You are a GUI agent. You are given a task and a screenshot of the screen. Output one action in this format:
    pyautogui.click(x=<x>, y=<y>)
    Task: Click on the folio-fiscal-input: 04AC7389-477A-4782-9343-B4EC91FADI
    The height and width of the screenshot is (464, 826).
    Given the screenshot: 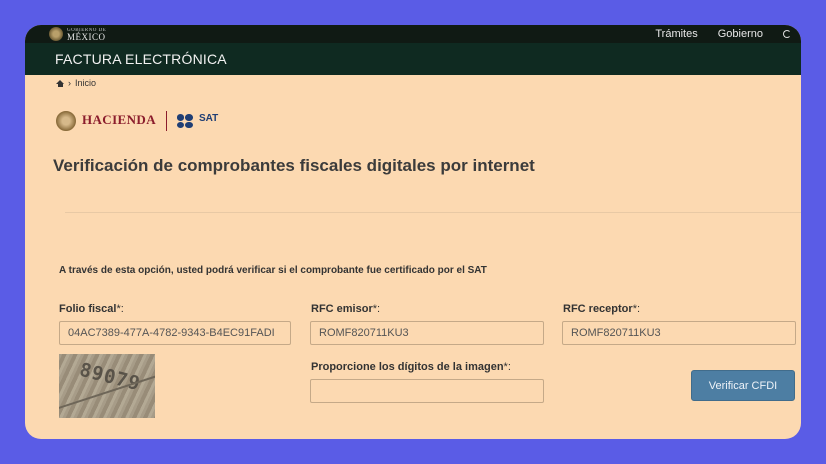 What is the action you would take?
    pyautogui.click(x=175, y=333)
    